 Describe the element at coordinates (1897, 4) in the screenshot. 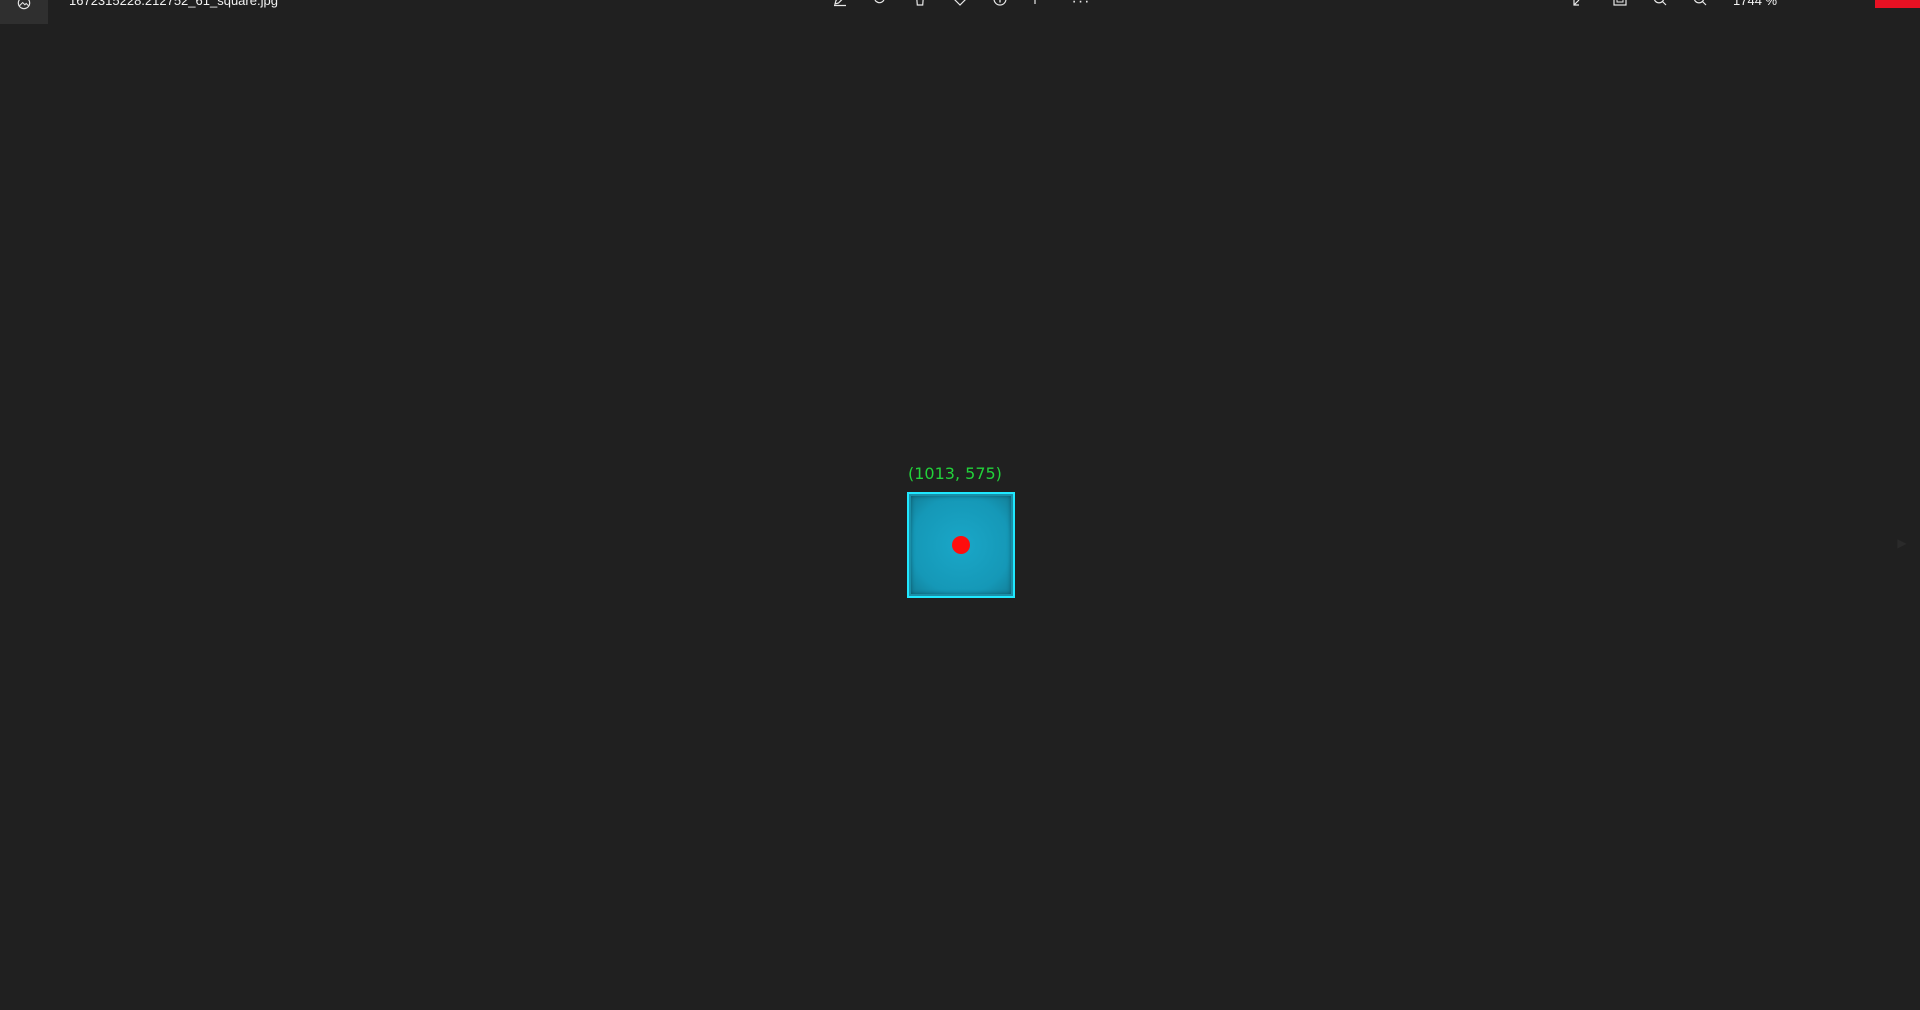

I see `close-button` at that location.